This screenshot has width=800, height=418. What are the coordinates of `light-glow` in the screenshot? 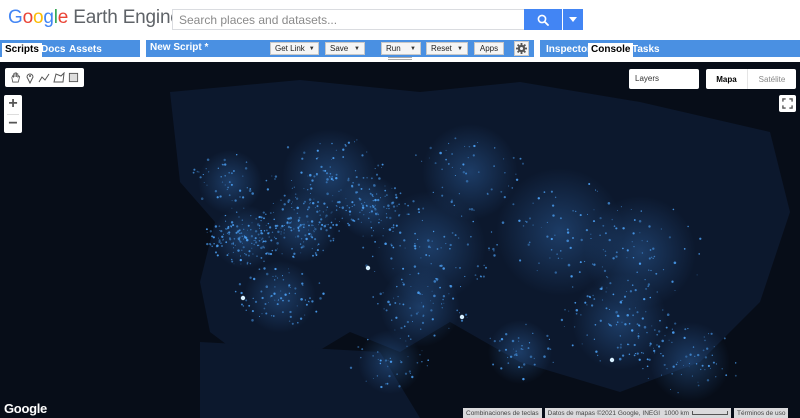 It's located at (470, 172).